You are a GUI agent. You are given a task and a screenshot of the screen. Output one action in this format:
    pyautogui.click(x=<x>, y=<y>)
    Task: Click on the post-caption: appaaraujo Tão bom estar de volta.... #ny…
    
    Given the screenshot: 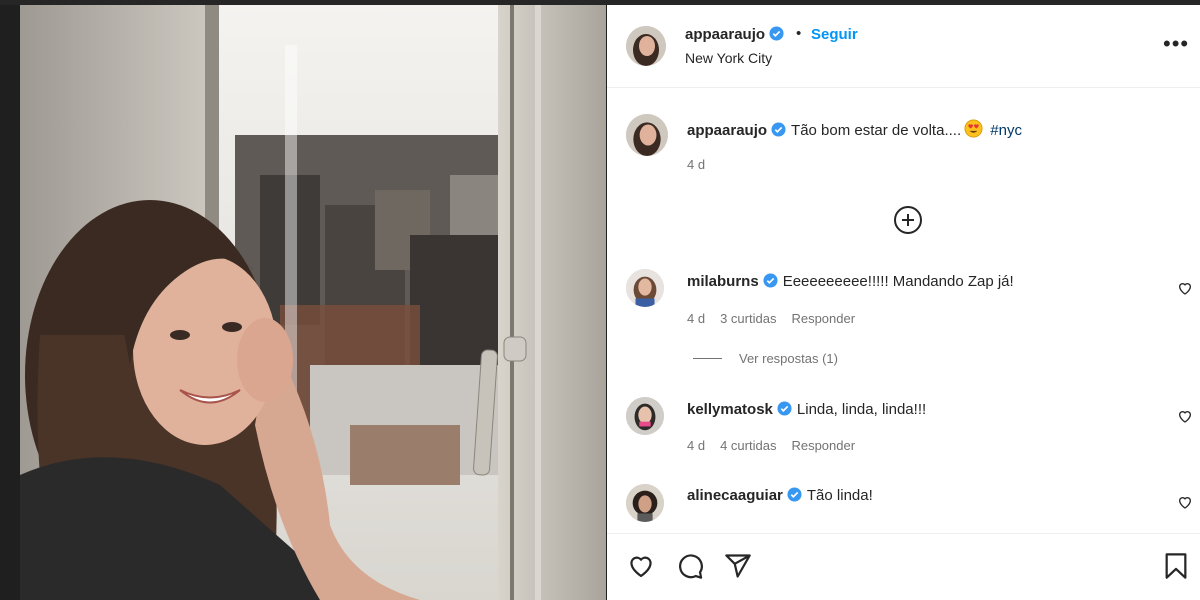 What is the action you would take?
    pyautogui.click(x=932, y=130)
    